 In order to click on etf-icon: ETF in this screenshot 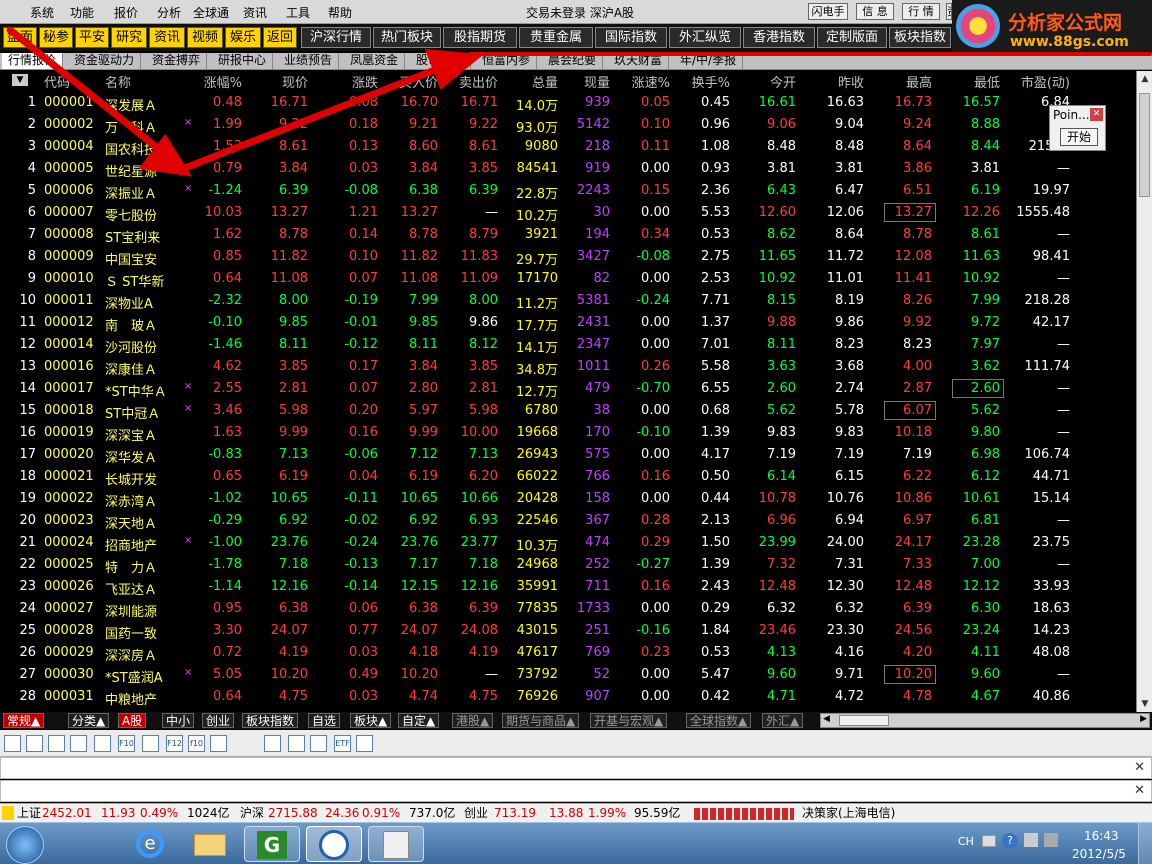, I will do `click(342, 743)`.